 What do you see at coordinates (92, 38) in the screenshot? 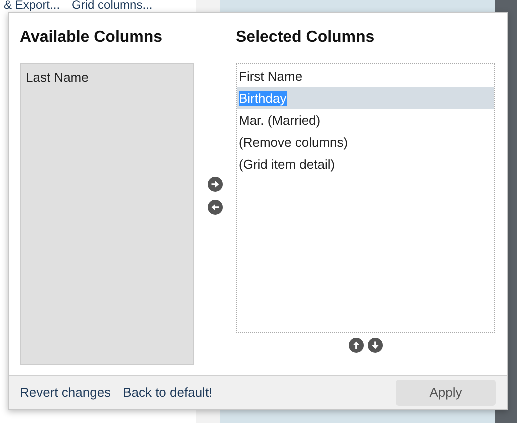
I see `available-heading: Available Columns` at bounding box center [92, 38].